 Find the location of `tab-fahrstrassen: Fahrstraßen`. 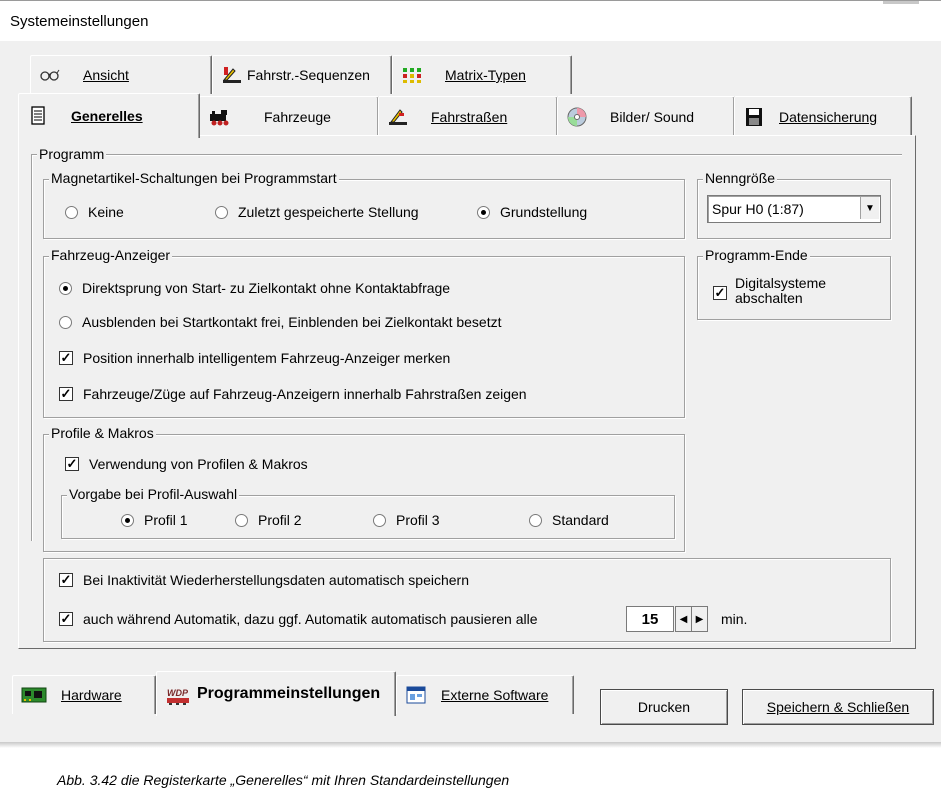

tab-fahrstrassen: Fahrstraßen is located at coordinates (468, 116).